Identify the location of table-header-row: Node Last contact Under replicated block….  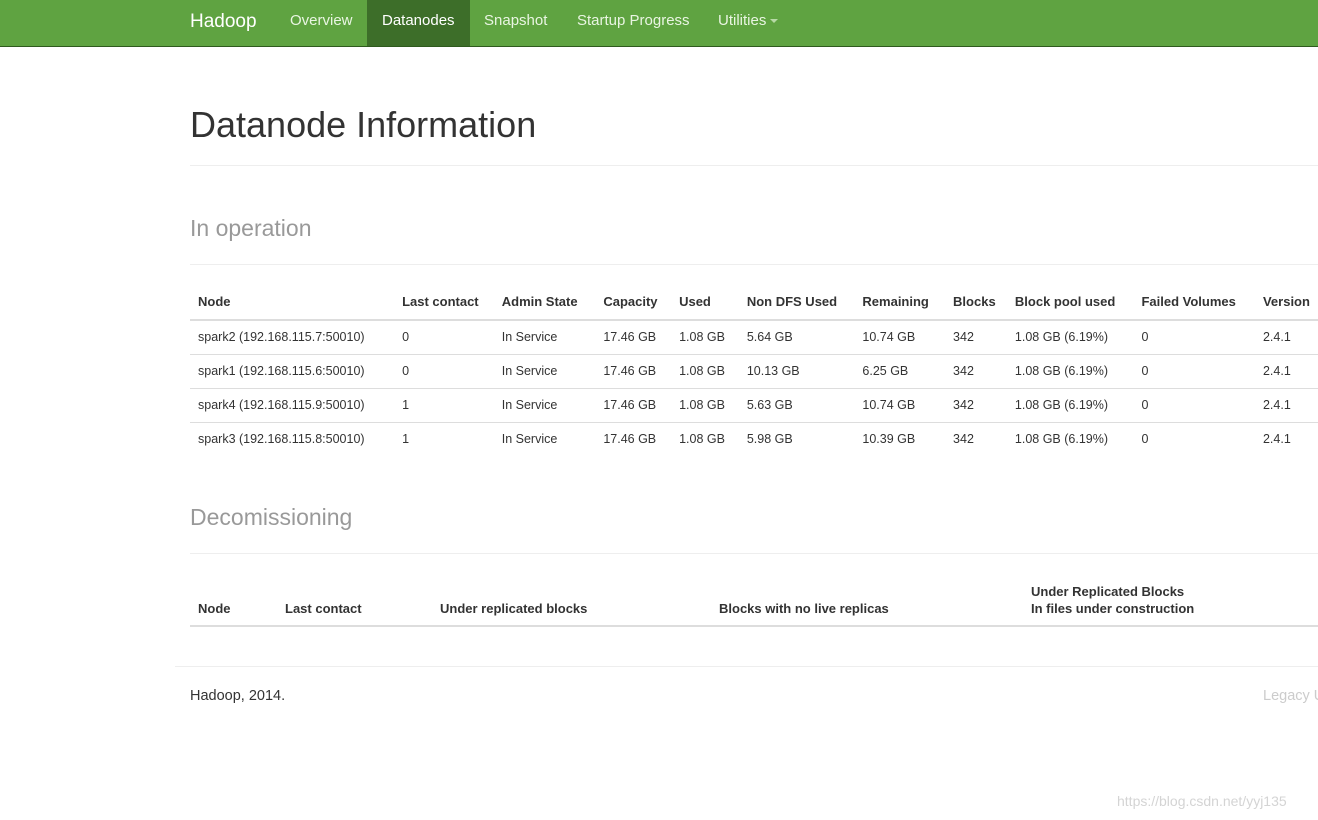
(754, 598).